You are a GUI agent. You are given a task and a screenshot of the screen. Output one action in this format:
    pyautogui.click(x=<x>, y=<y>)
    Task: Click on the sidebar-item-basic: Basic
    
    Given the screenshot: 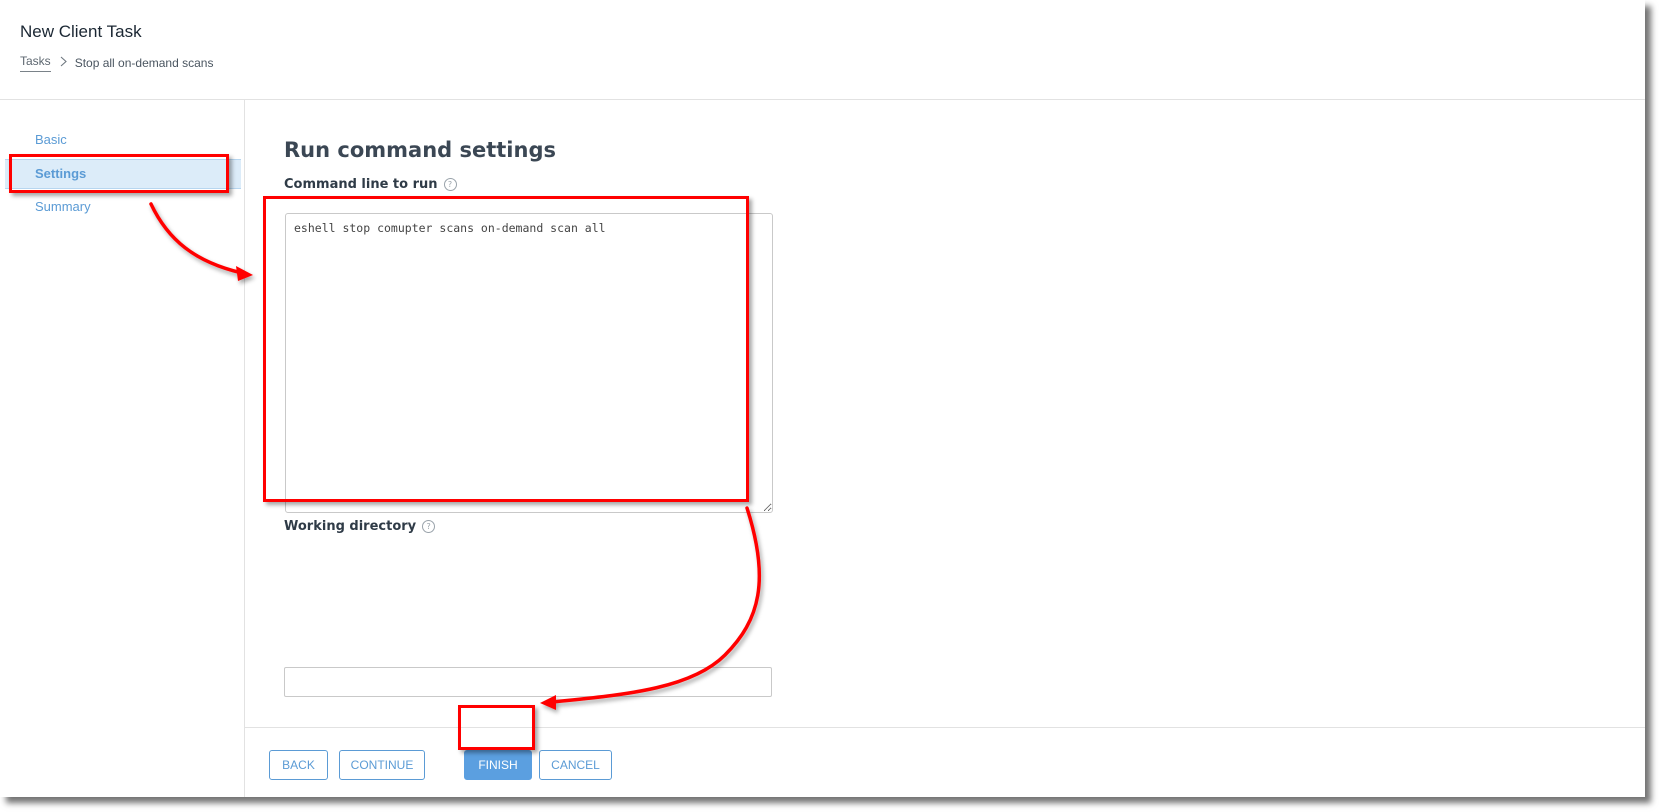 What is the action you would take?
    pyautogui.click(x=51, y=139)
    